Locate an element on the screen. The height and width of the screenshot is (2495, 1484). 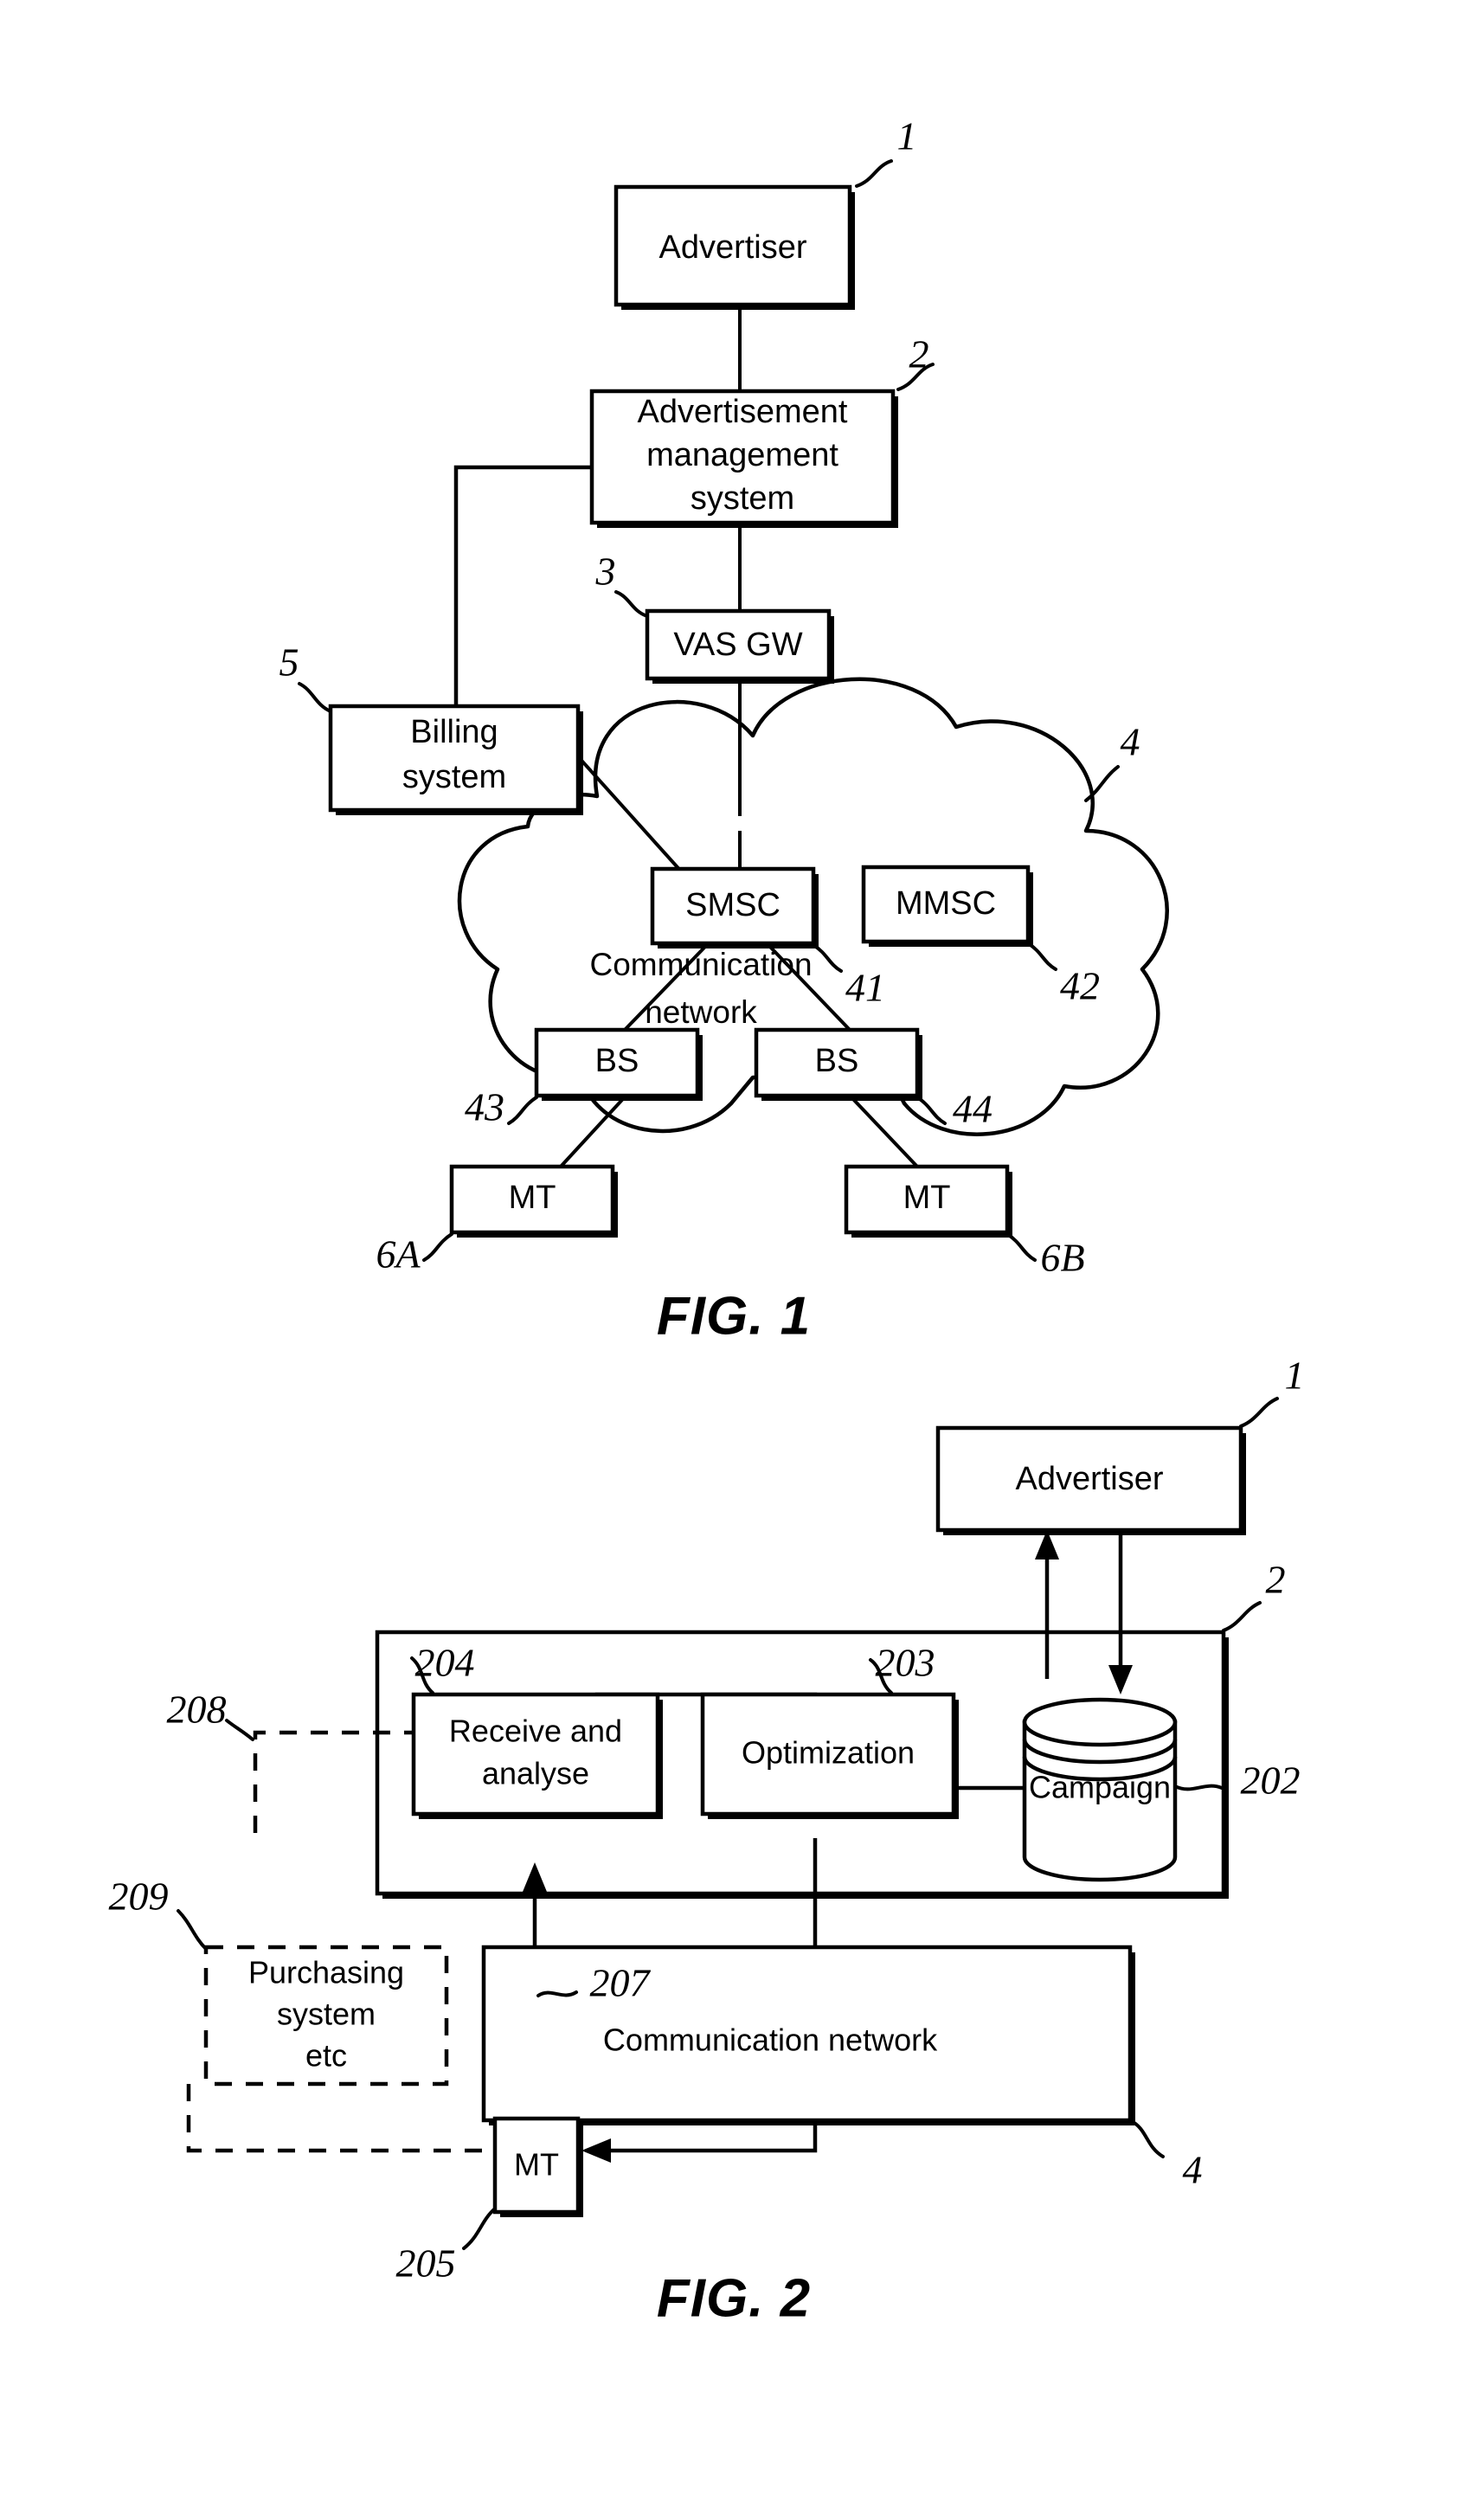
figure-1-caption: FIG. 1 is located at coordinates (734, 1316).